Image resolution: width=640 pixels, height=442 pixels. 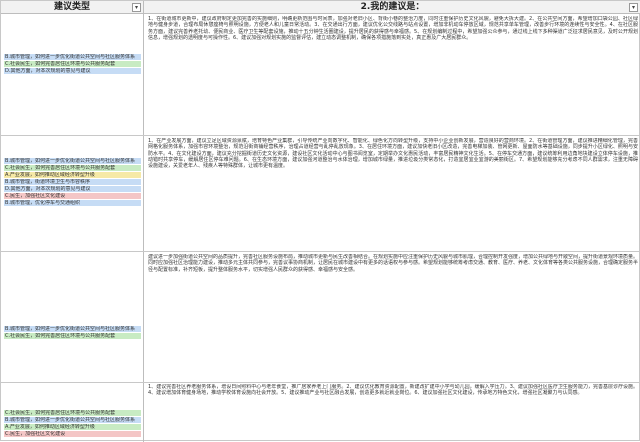 I want to click on column-header-suggestion-type: 建议类型 ▾, so click(x=72, y=7).